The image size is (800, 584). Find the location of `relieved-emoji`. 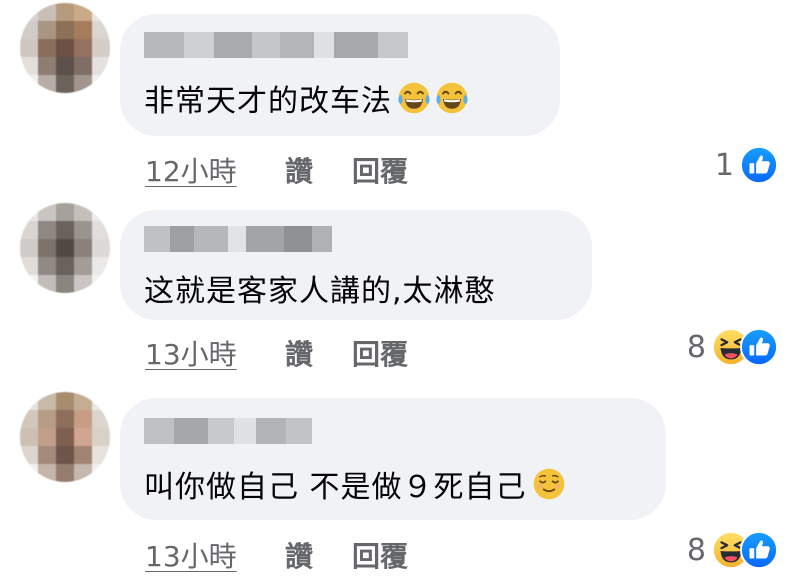

relieved-emoji is located at coordinates (549, 484).